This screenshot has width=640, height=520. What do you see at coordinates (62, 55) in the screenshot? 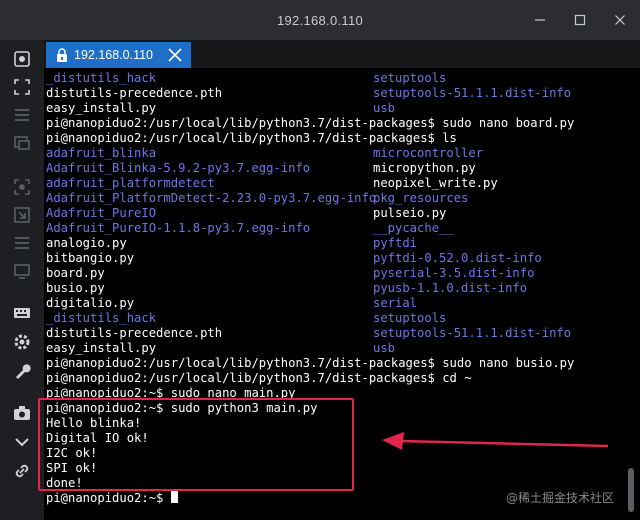
I see `ssh-lock-icon` at bounding box center [62, 55].